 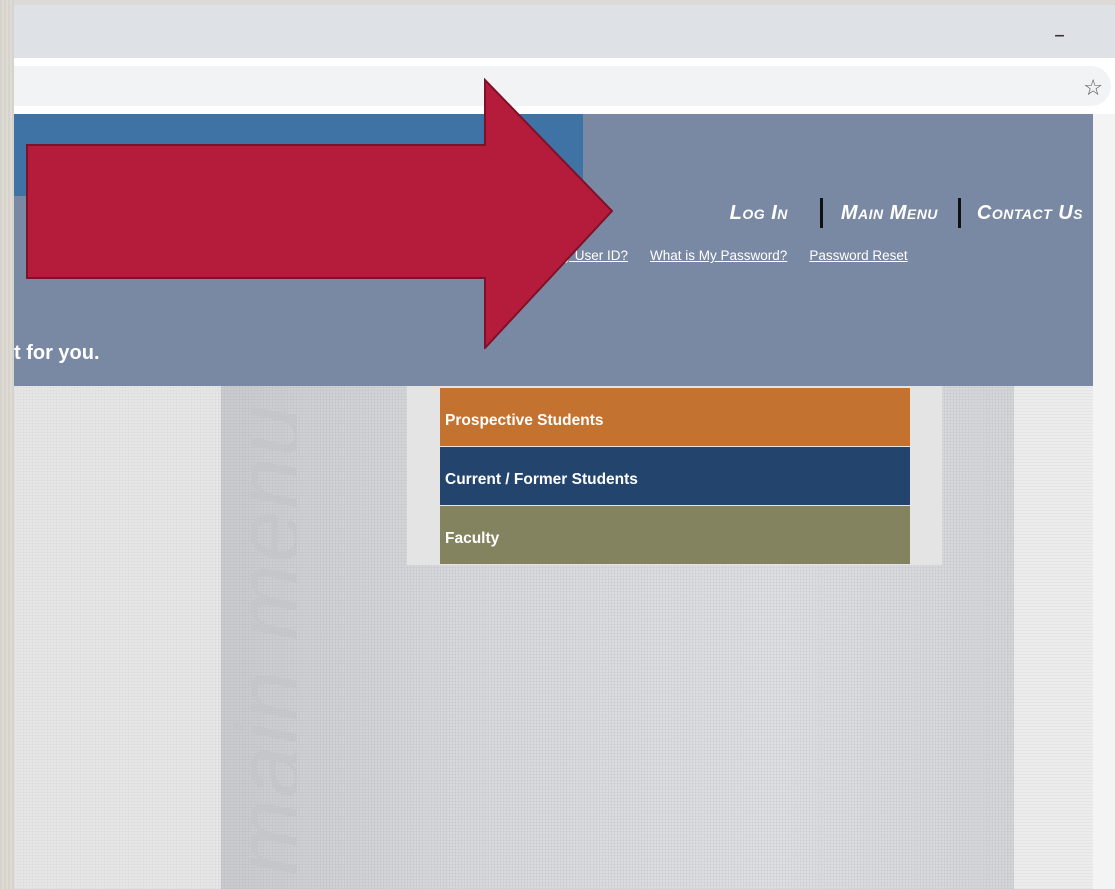 I want to click on login-link: Log In, so click(x=759, y=213).